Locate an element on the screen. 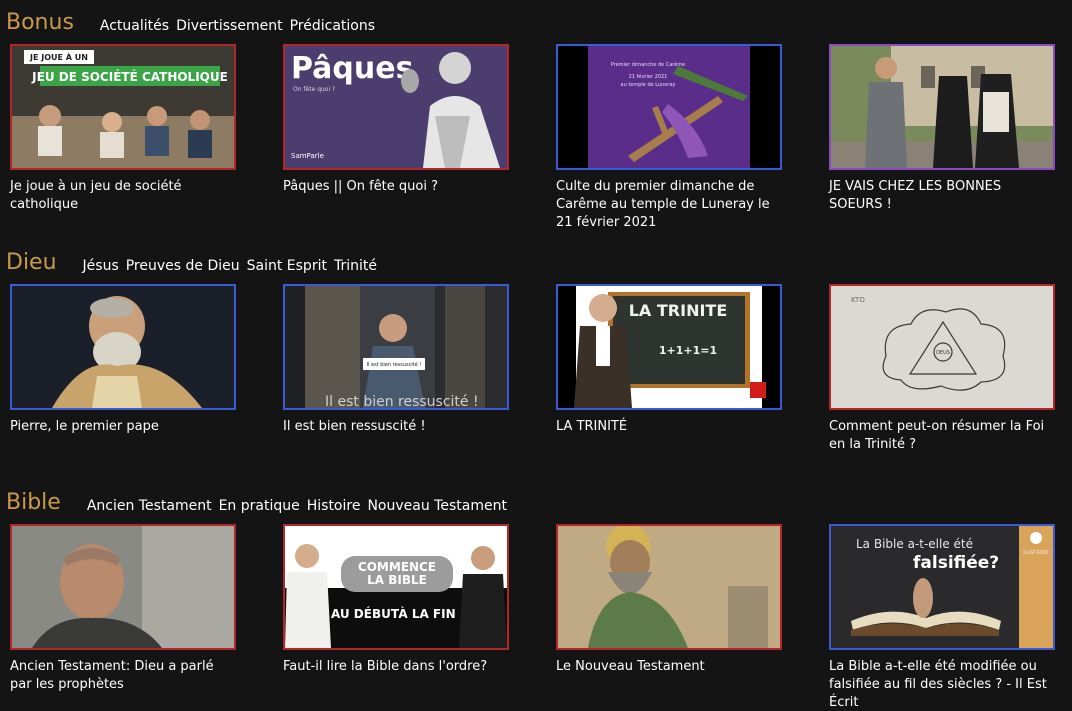 The height and width of the screenshot is (711, 1072). category-link-actualites: Actualités is located at coordinates (134, 26).